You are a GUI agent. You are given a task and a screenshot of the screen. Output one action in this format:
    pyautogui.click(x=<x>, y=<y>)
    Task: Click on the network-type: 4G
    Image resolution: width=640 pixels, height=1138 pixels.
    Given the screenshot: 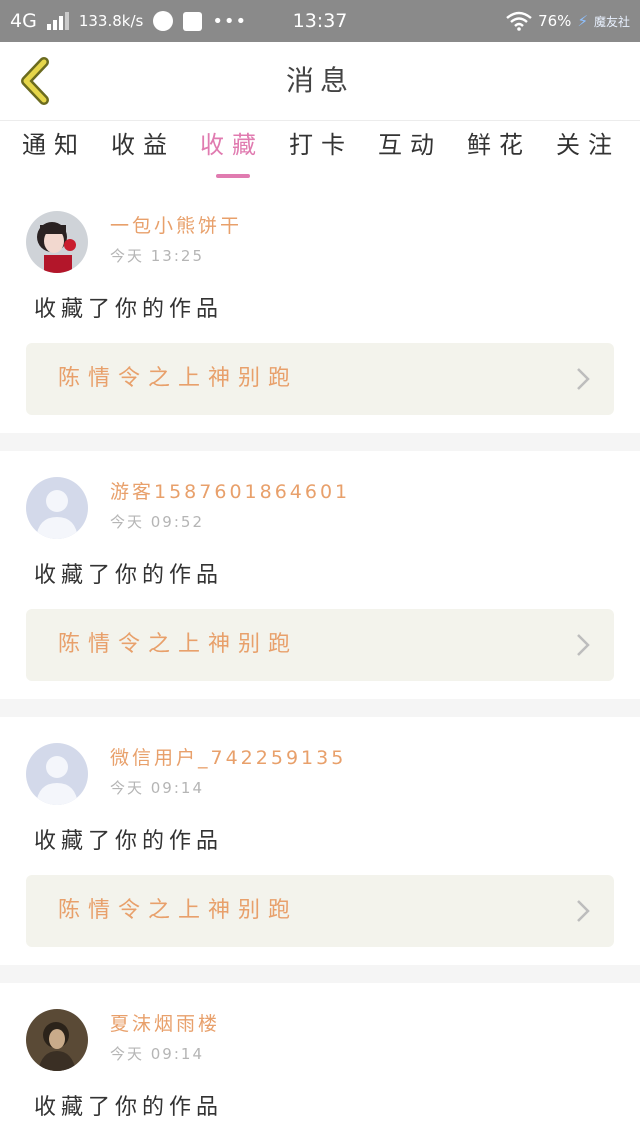 What is the action you would take?
    pyautogui.click(x=23, y=21)
    